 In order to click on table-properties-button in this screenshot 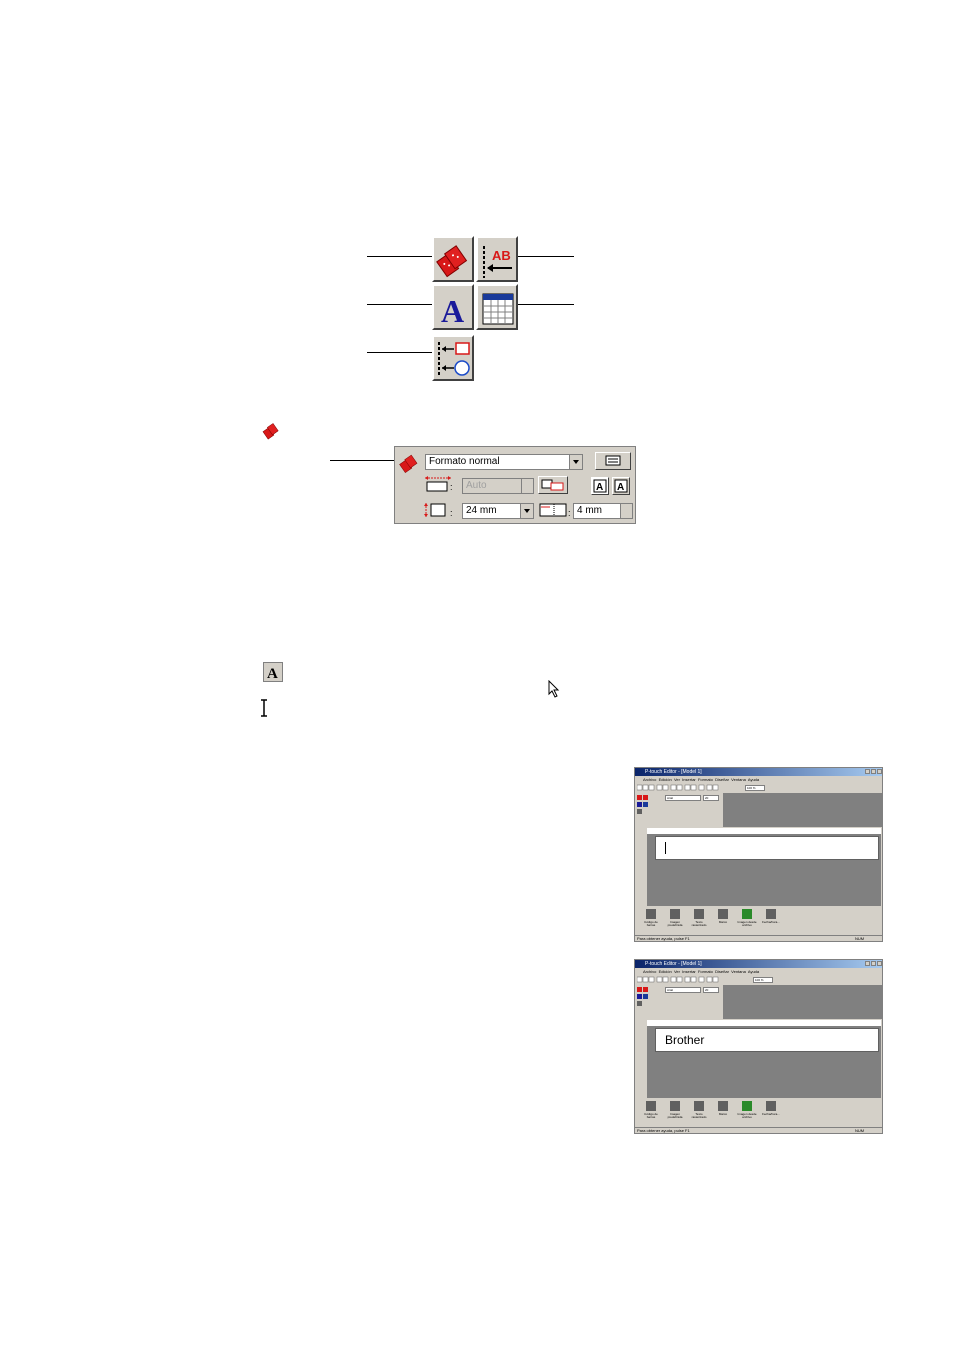, I will do `click(497, 307)`.